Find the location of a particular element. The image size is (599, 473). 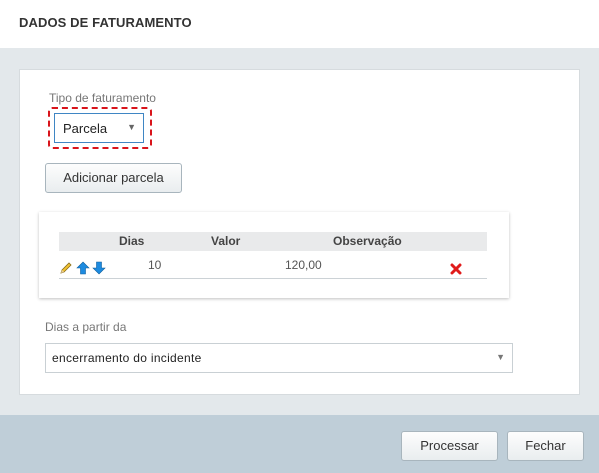

billing-type-select: Parcela ▼ is located at coordinates (99, 128).